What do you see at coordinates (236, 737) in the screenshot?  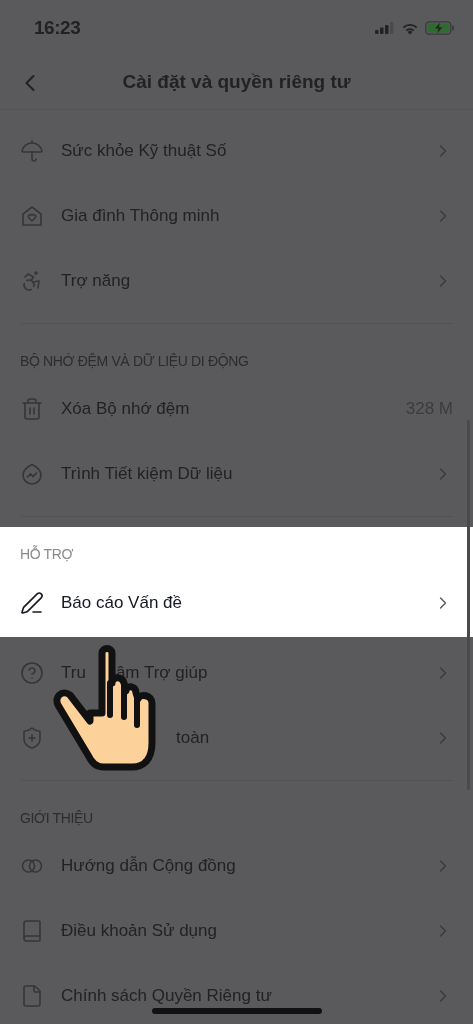 I see `settings-row: toàn` at bounding box center [236, 737].